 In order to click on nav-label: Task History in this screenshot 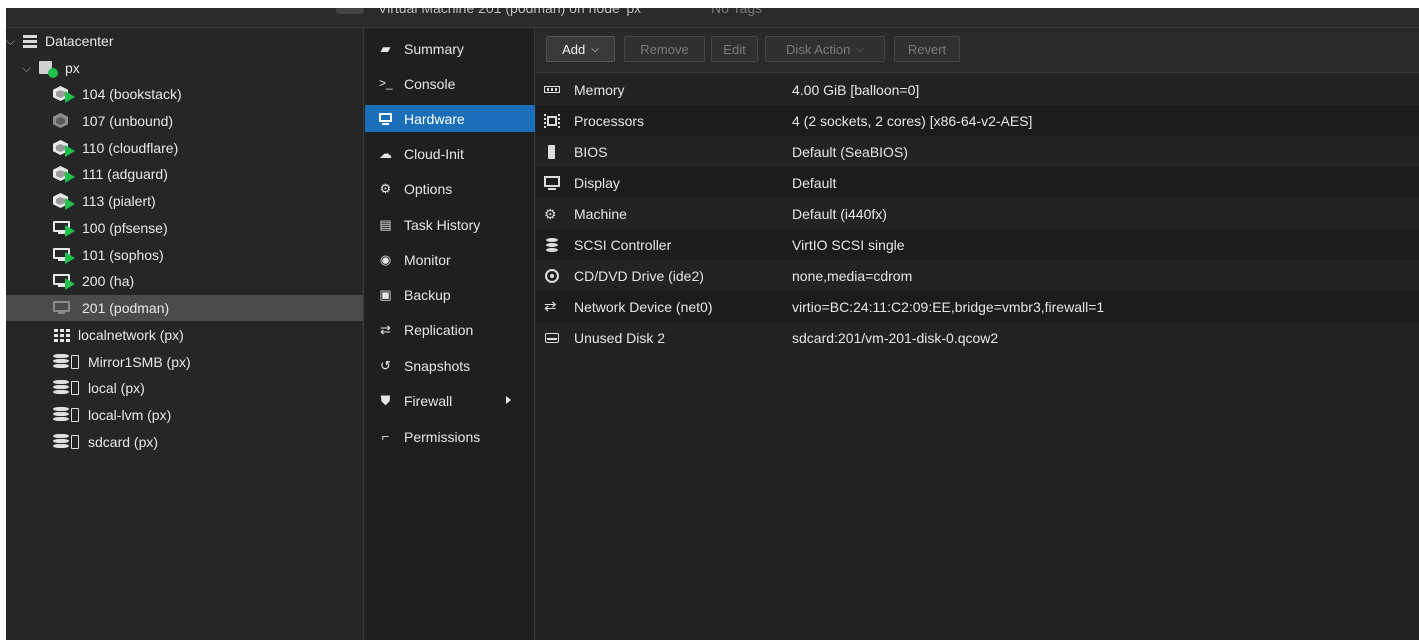, I will do `click(442, 224)`.